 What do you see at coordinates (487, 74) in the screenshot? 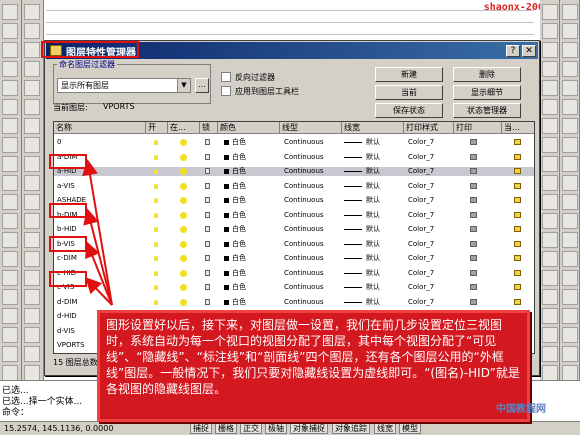
I see `delete-layer-button: 删除` at bounding box center [487, 74].